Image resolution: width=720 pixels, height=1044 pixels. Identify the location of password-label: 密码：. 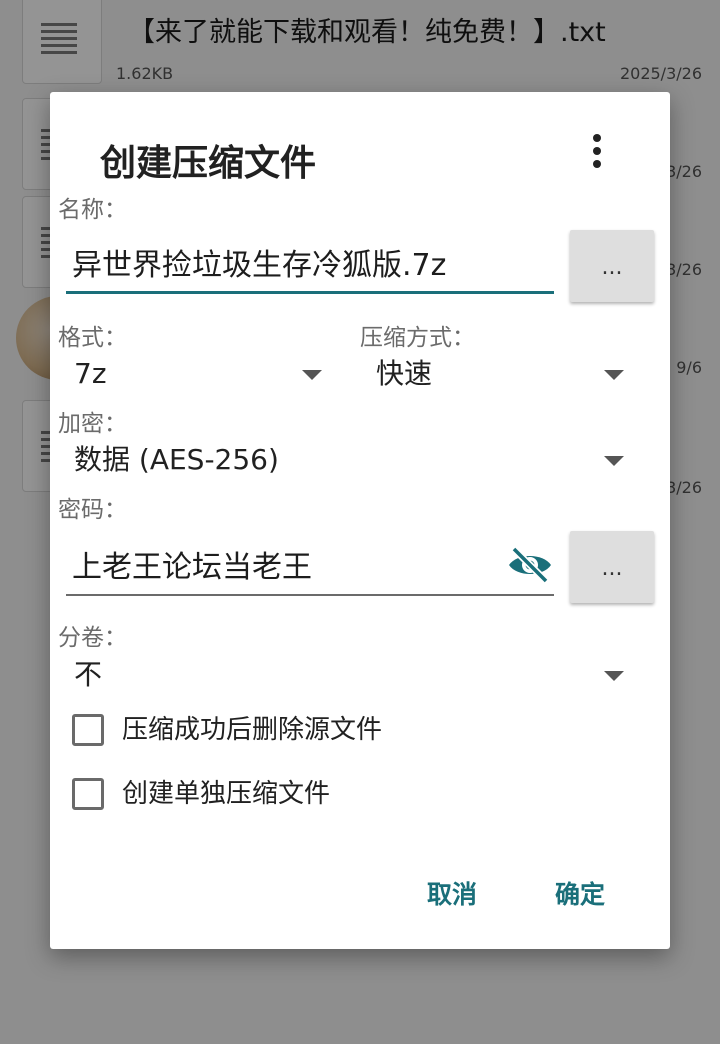
(92, 510).